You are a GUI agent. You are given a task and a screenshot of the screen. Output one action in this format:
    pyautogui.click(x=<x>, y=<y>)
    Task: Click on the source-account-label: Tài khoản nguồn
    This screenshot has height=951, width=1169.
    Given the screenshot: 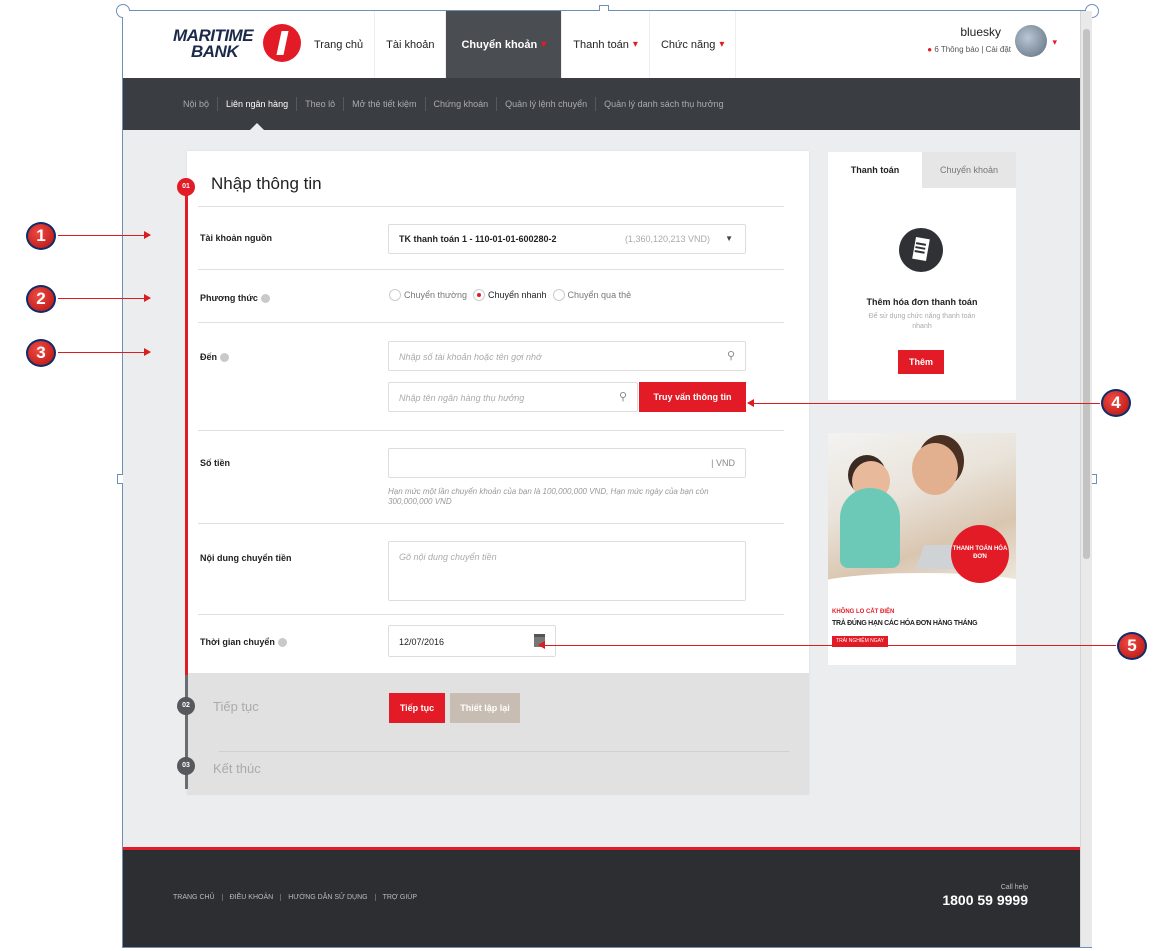 What is the action you would take?
    pyautogui.click(x=236, y=238)
    